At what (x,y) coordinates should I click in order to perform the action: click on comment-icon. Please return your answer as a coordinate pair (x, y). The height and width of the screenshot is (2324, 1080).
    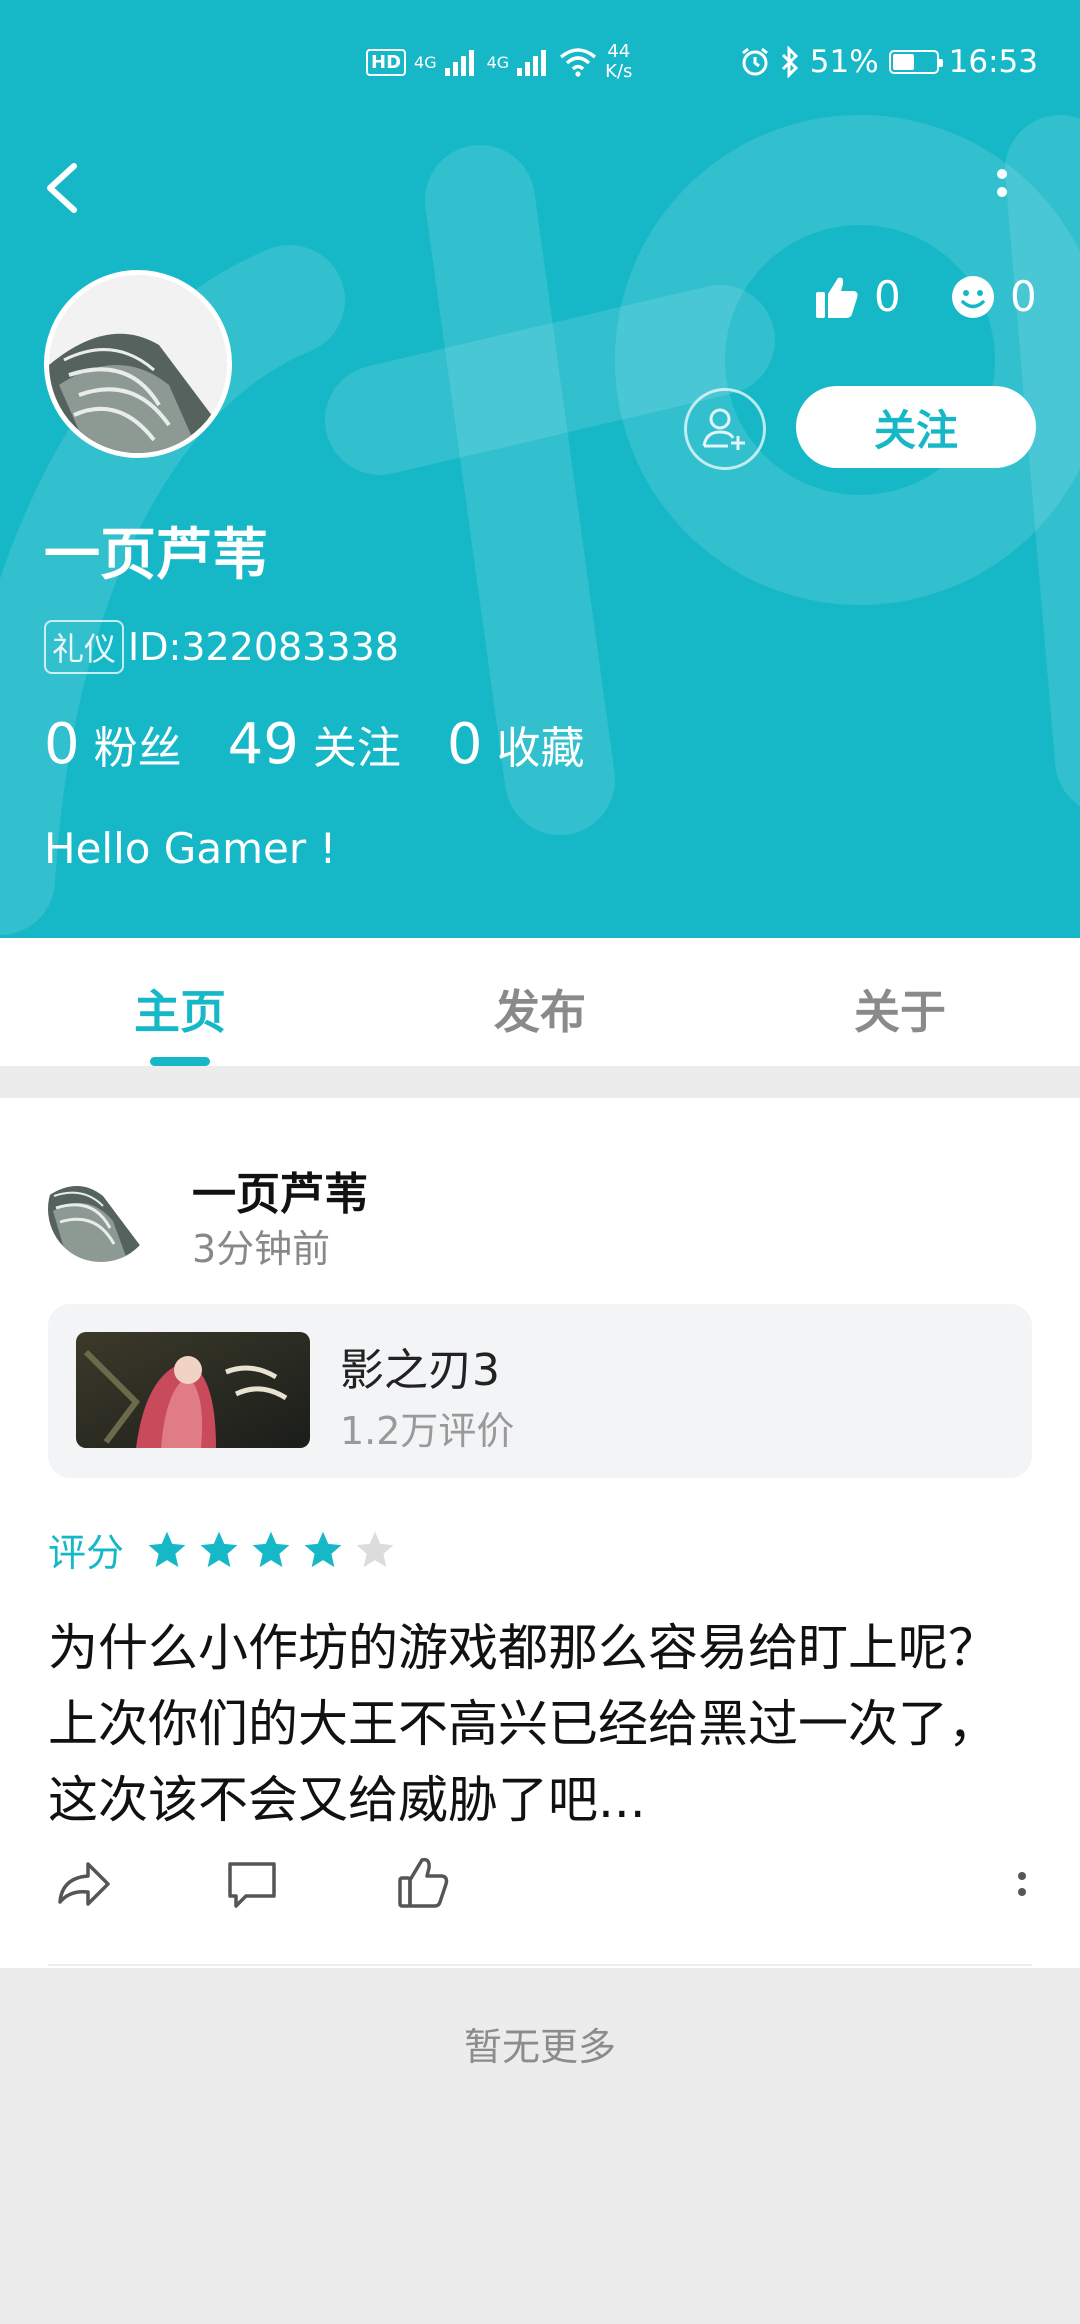
    Looking at the image, I should click on (252, 1884).